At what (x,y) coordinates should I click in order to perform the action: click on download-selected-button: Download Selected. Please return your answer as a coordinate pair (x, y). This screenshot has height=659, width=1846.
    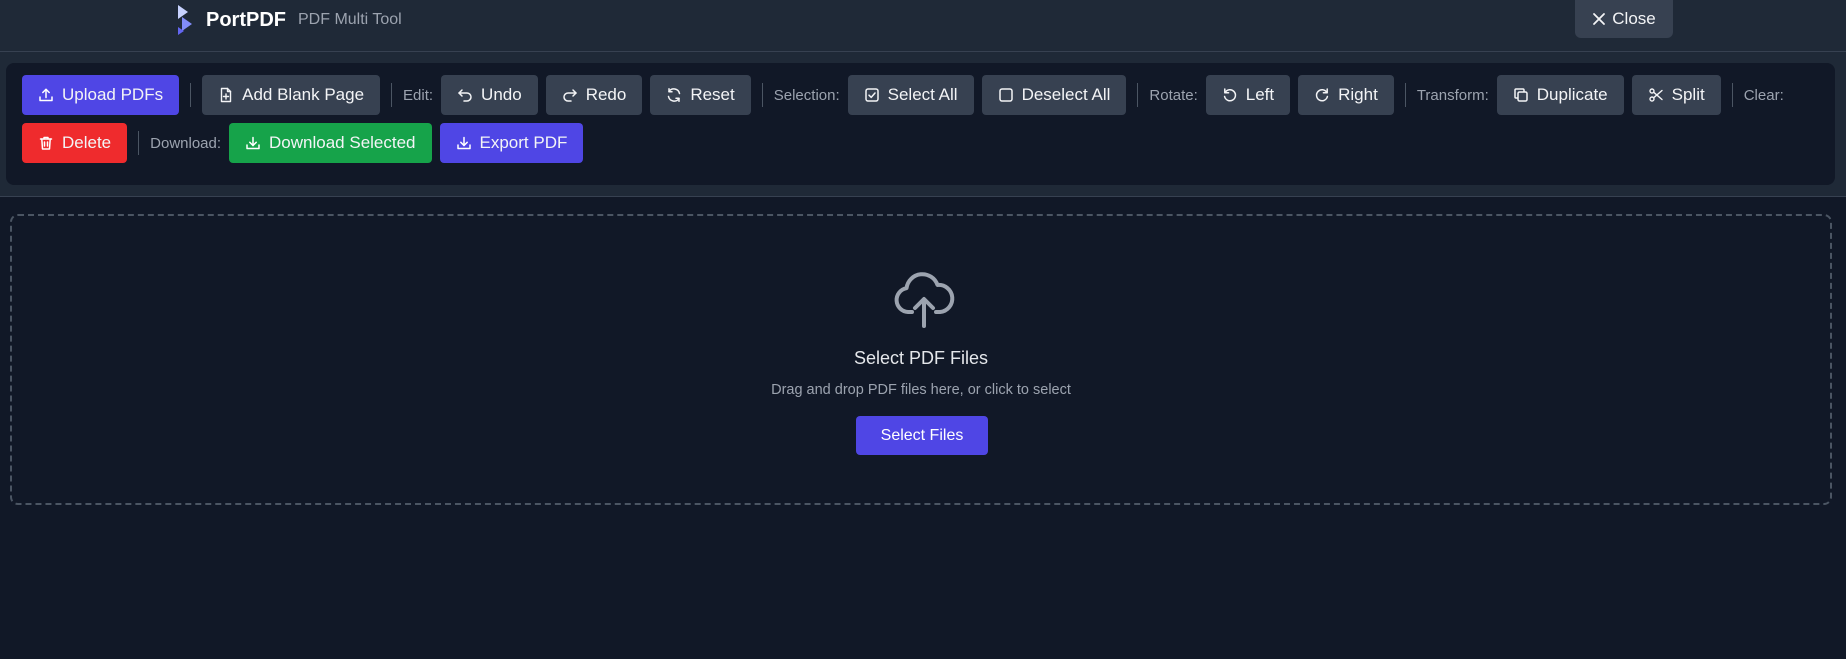
    Looking at the image, I should click on (330, 143).